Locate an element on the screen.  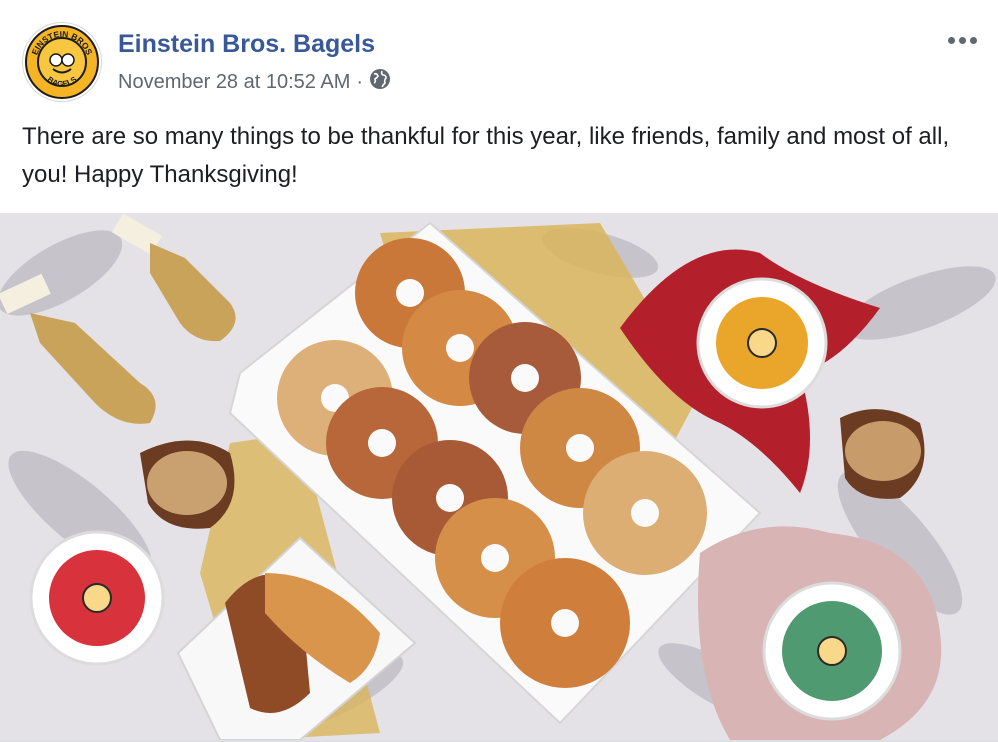
more-options-button is located at coordinates (962, 40).